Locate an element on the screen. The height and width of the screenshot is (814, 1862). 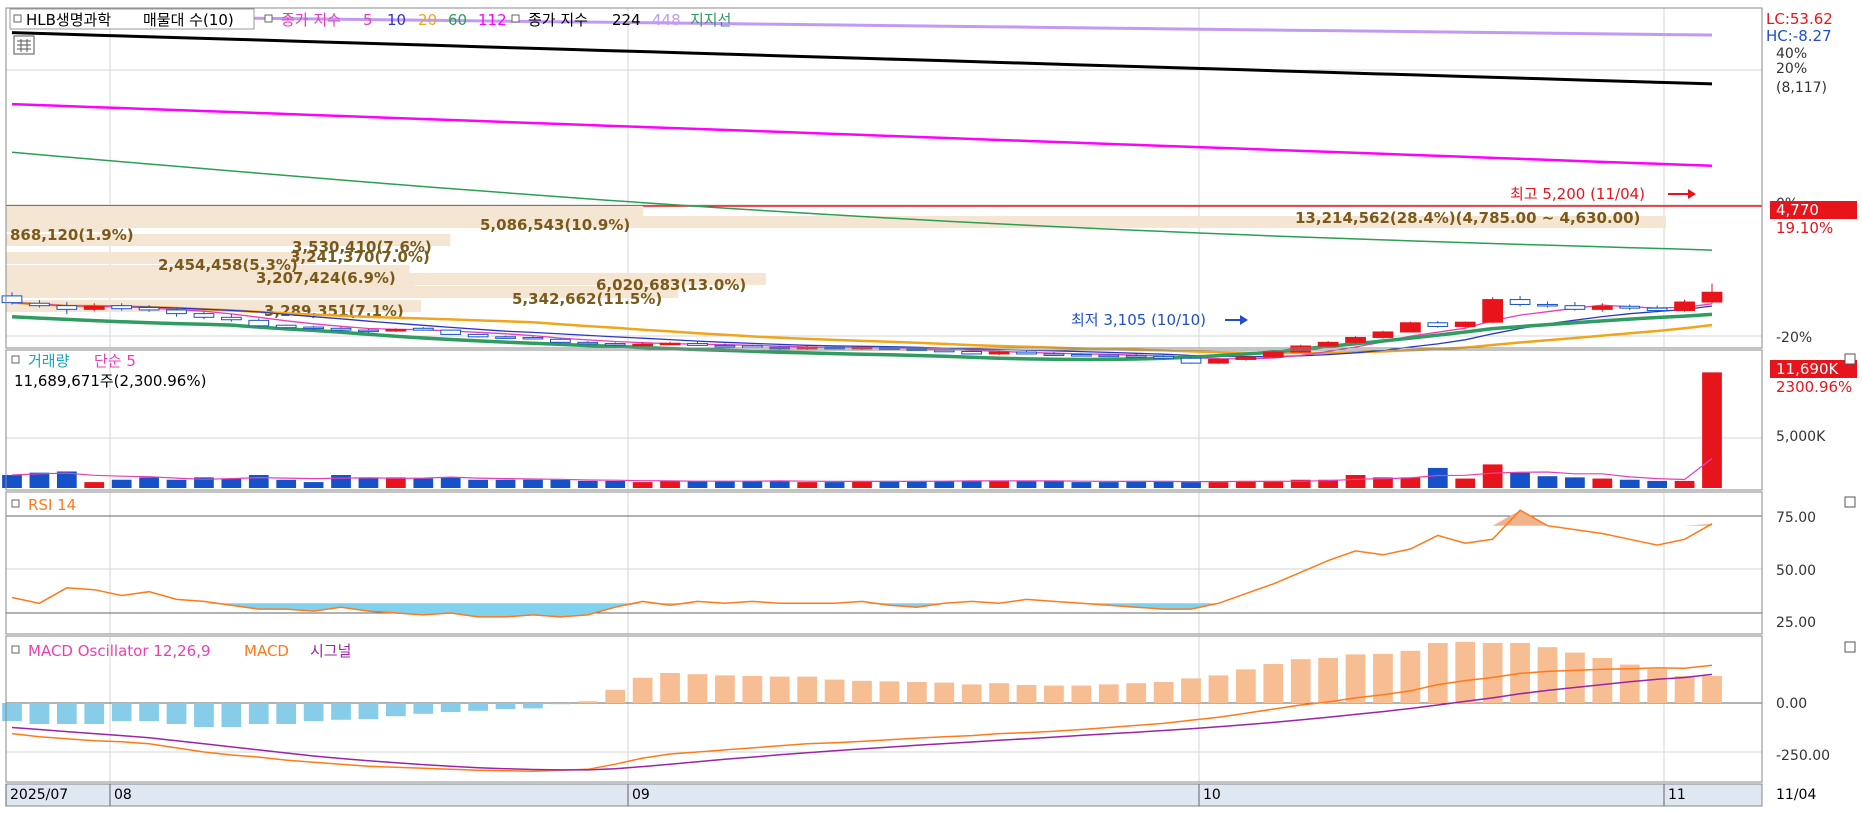
stock-name: HLB생명과학 is located at coordinates (68, 20).